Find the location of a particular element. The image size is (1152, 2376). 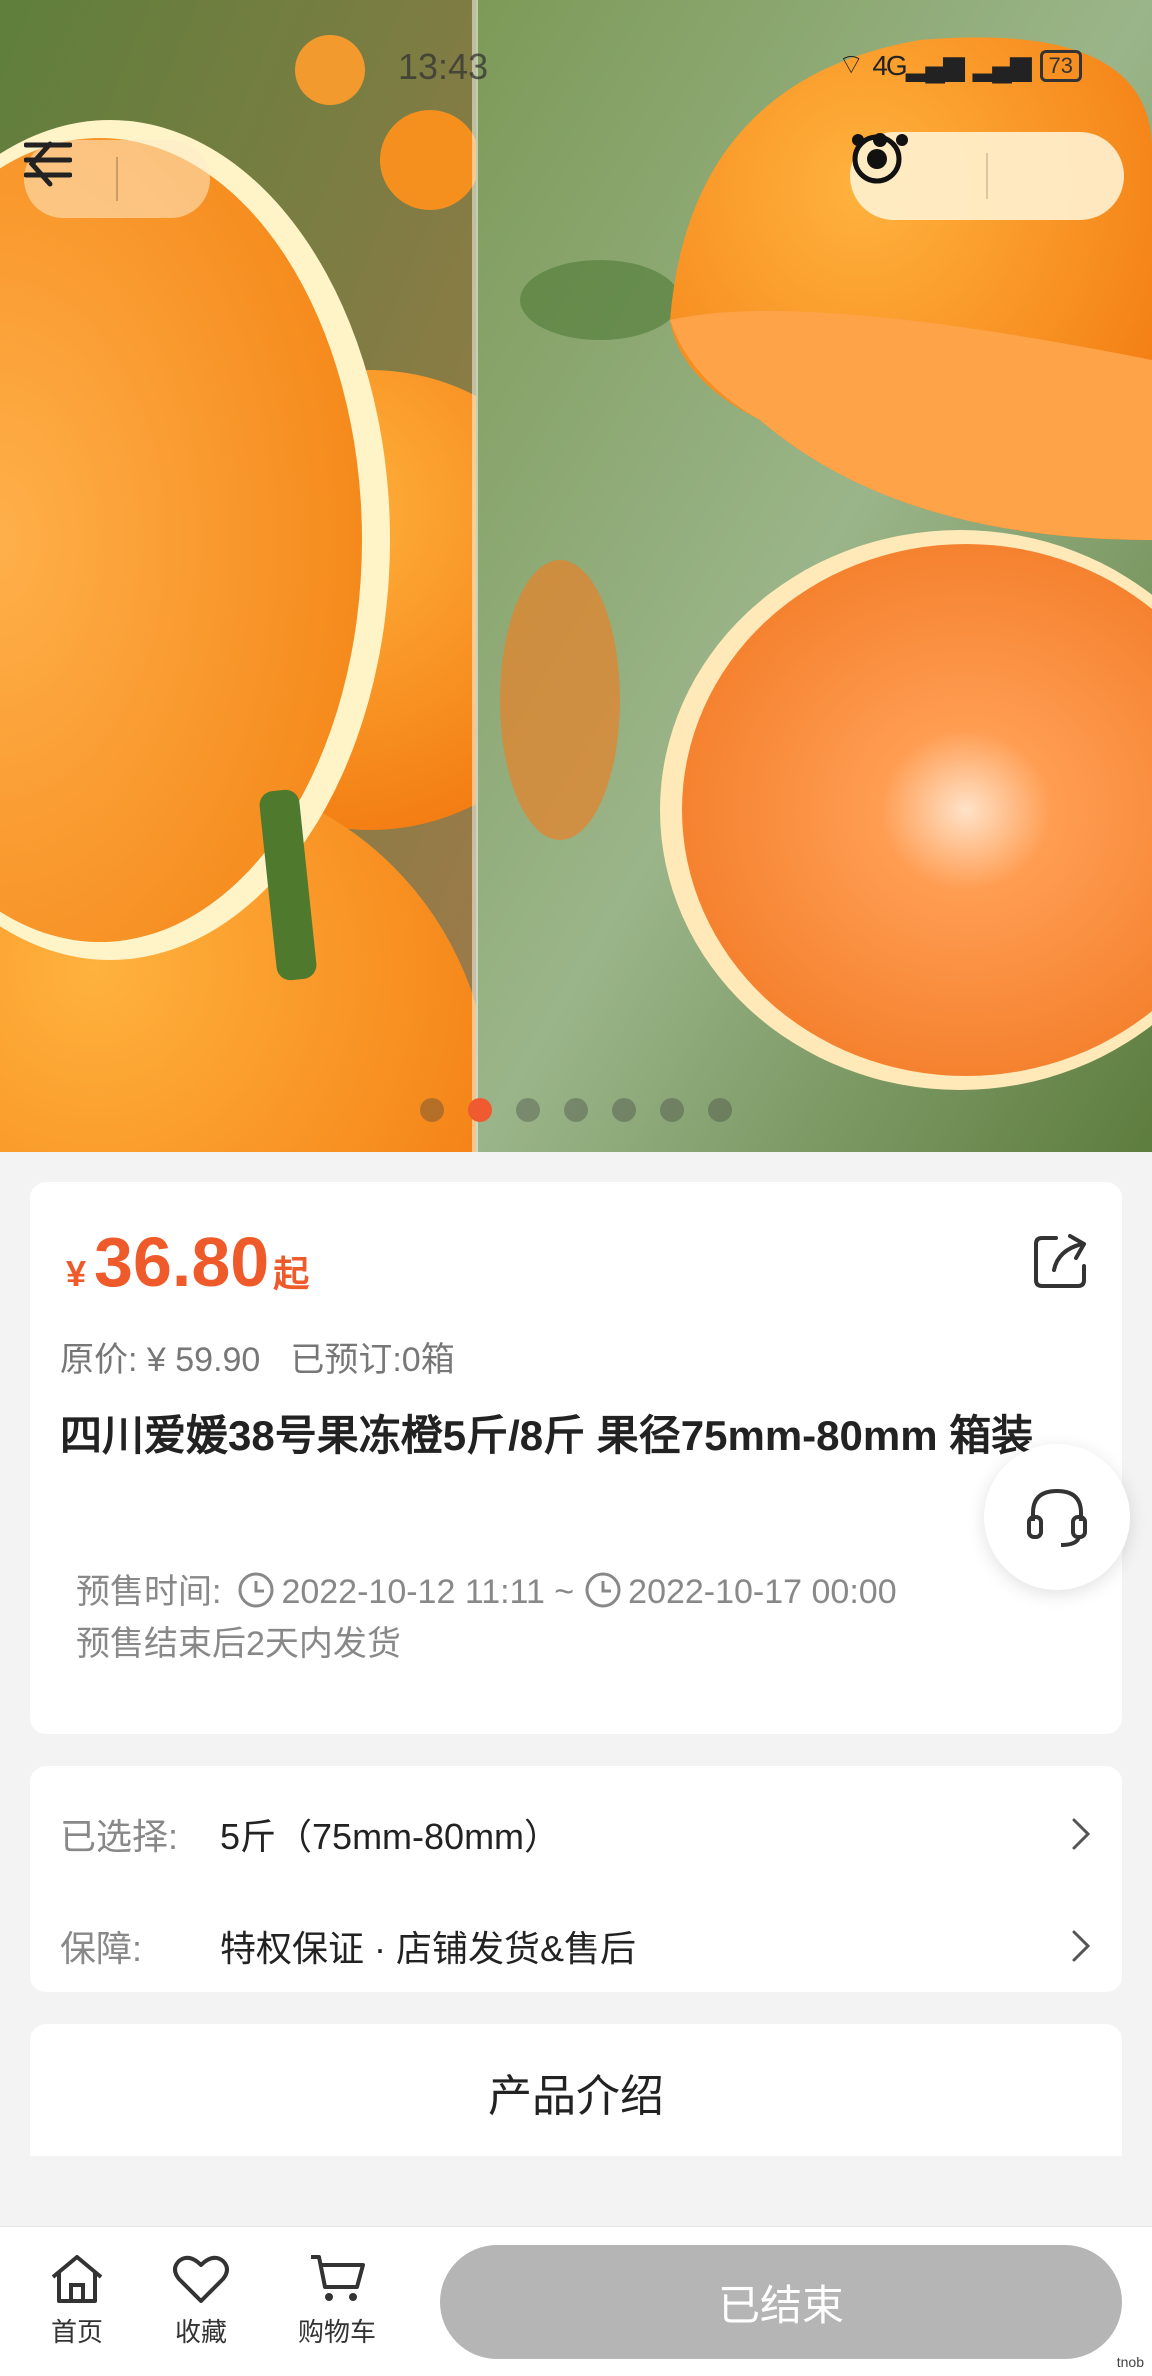

guarantee-row: 保障: 特权保证 · 店铺发货&售后 is located at coordinates (576, 1946).